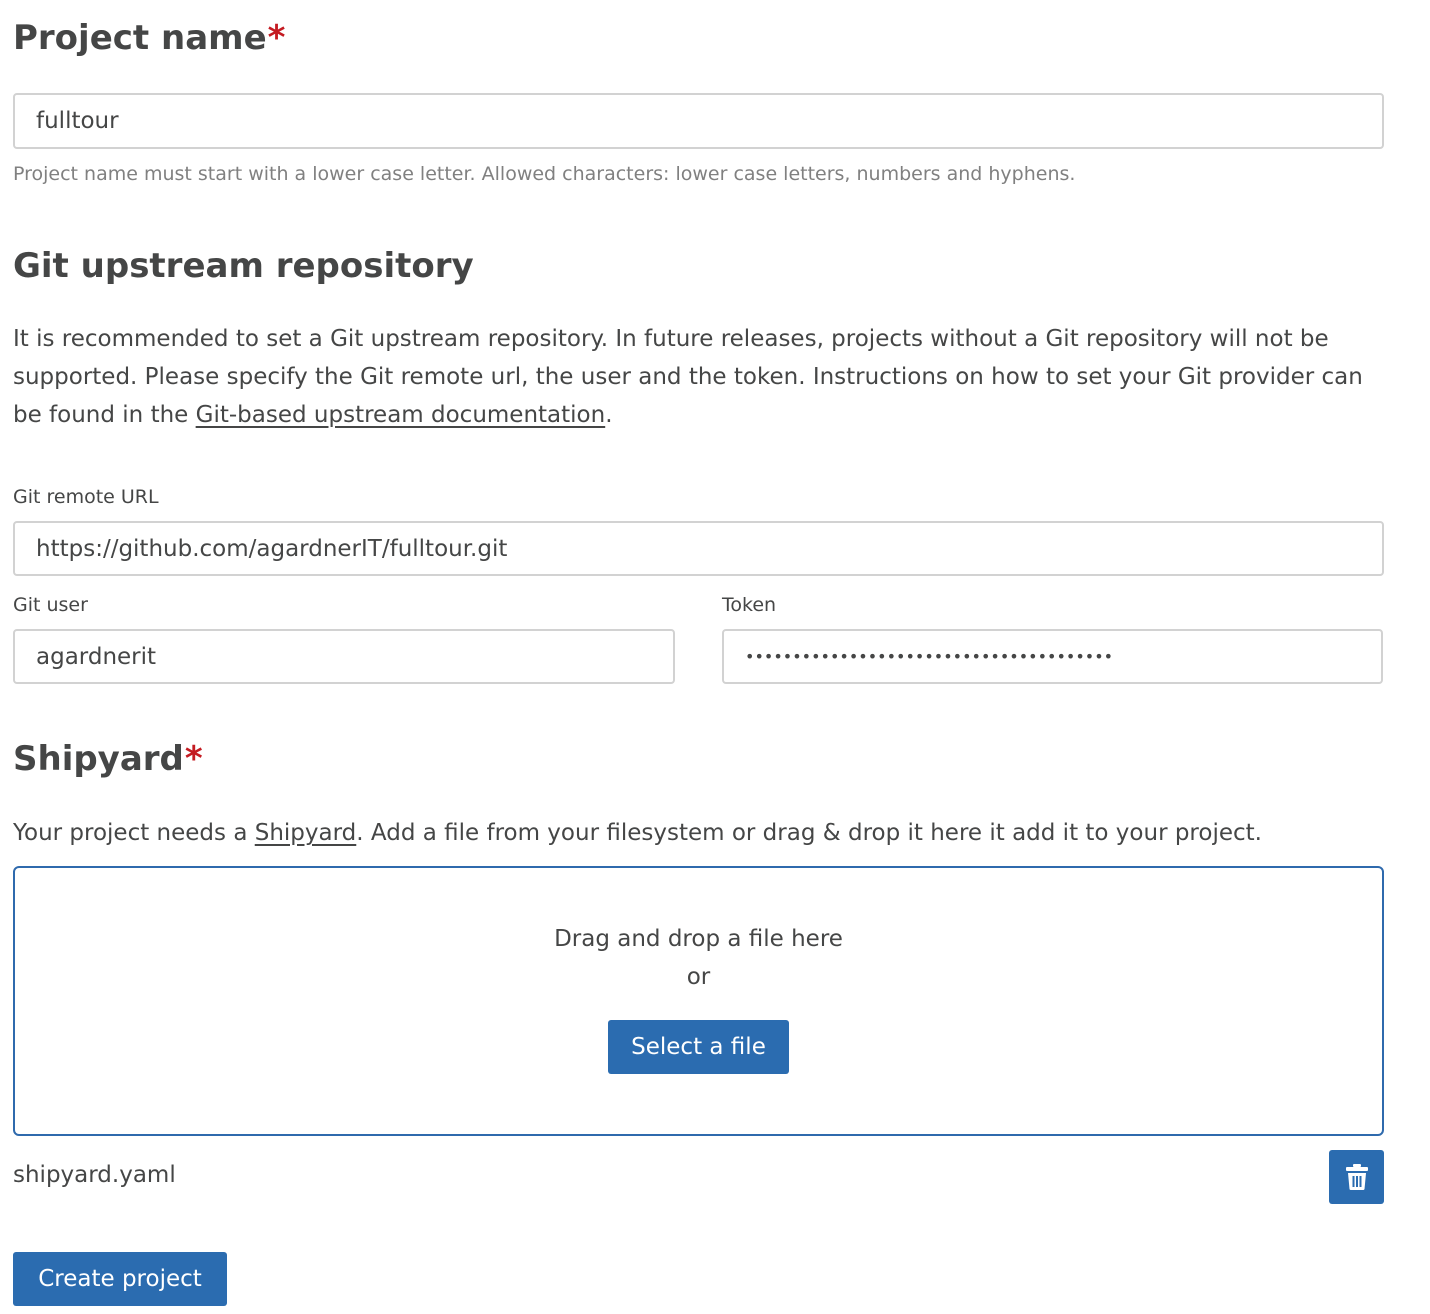 This screenshot has width=1430, height=1314. I want to click on selected-file-name: shipyard.yaml, so click(94, 1175).